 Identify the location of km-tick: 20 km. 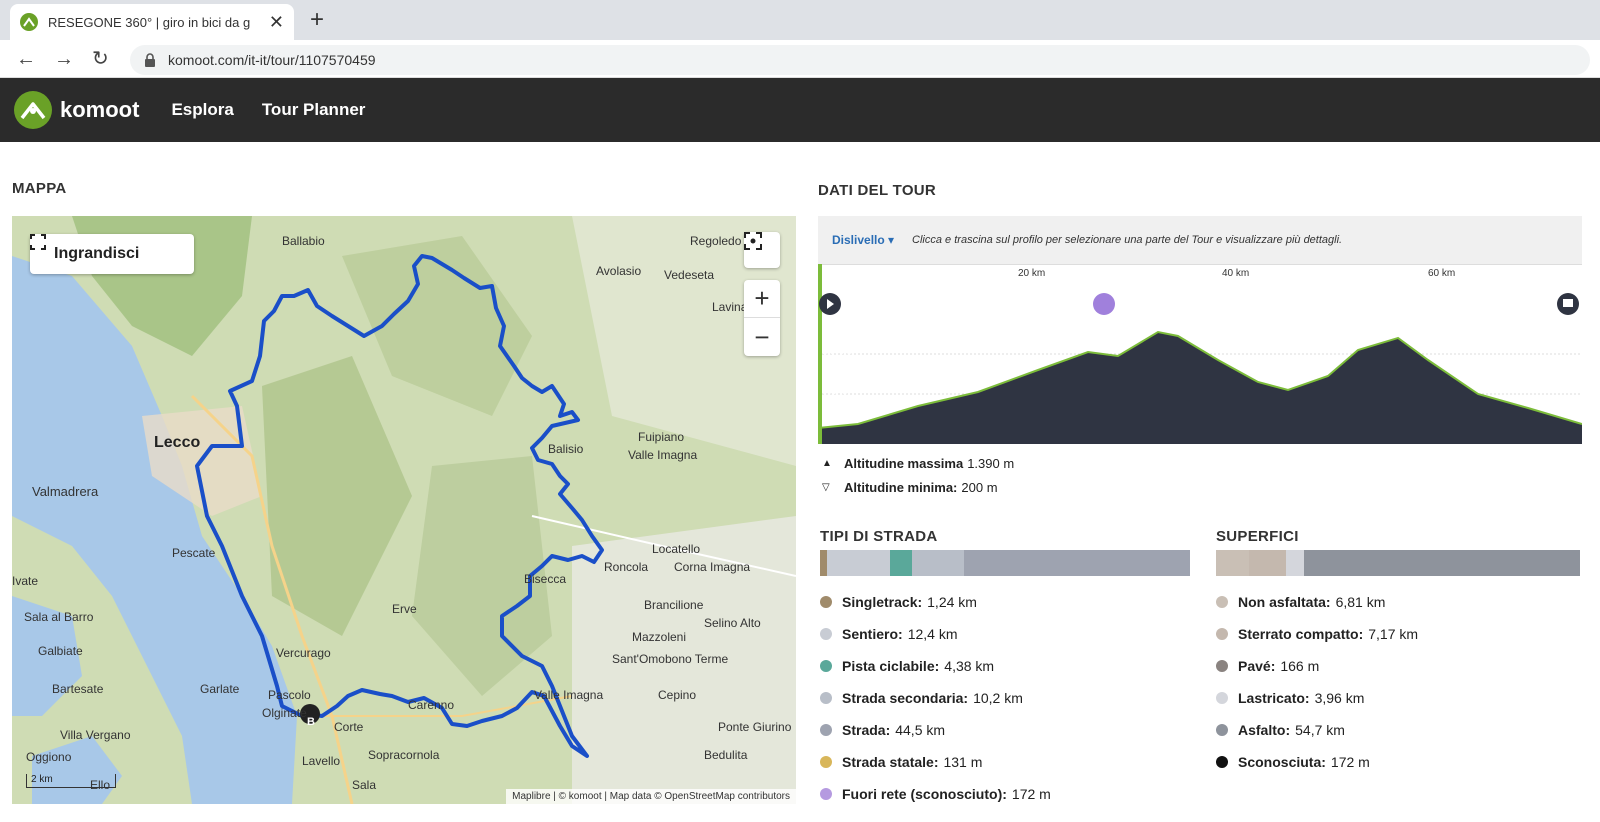
(1032, 273).